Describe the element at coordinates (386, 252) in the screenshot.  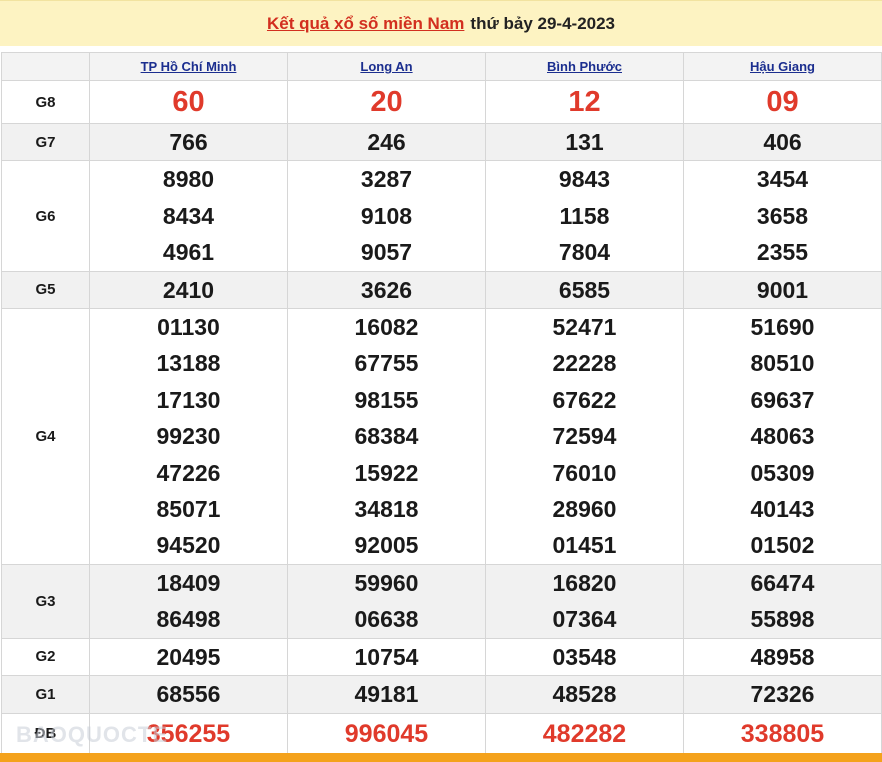
I see `prize-number: 9057` at that location.